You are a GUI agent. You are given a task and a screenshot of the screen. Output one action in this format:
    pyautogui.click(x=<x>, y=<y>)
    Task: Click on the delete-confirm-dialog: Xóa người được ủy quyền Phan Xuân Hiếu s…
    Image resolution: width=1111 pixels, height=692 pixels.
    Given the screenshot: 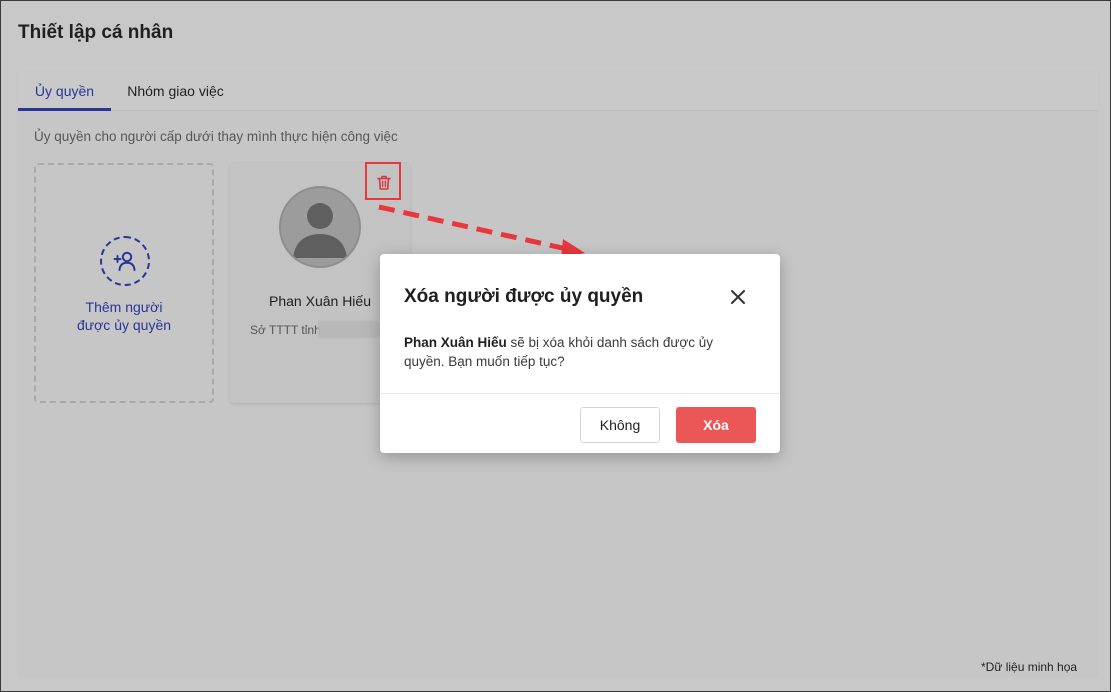 What is the action you would take?
    pyautogui.click(x=580, y=353)
    